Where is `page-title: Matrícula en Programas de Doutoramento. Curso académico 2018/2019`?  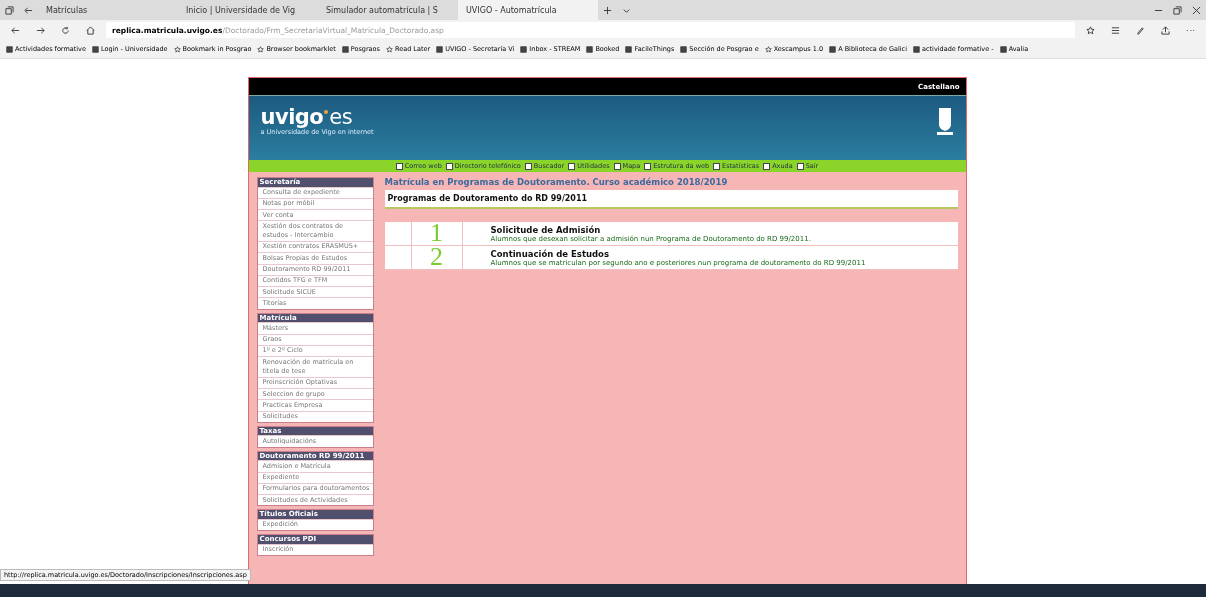 page-title: Matrícula en Programas de Doutoramento. Curso académico 2018/2019 is located at coordinates (556, 182).